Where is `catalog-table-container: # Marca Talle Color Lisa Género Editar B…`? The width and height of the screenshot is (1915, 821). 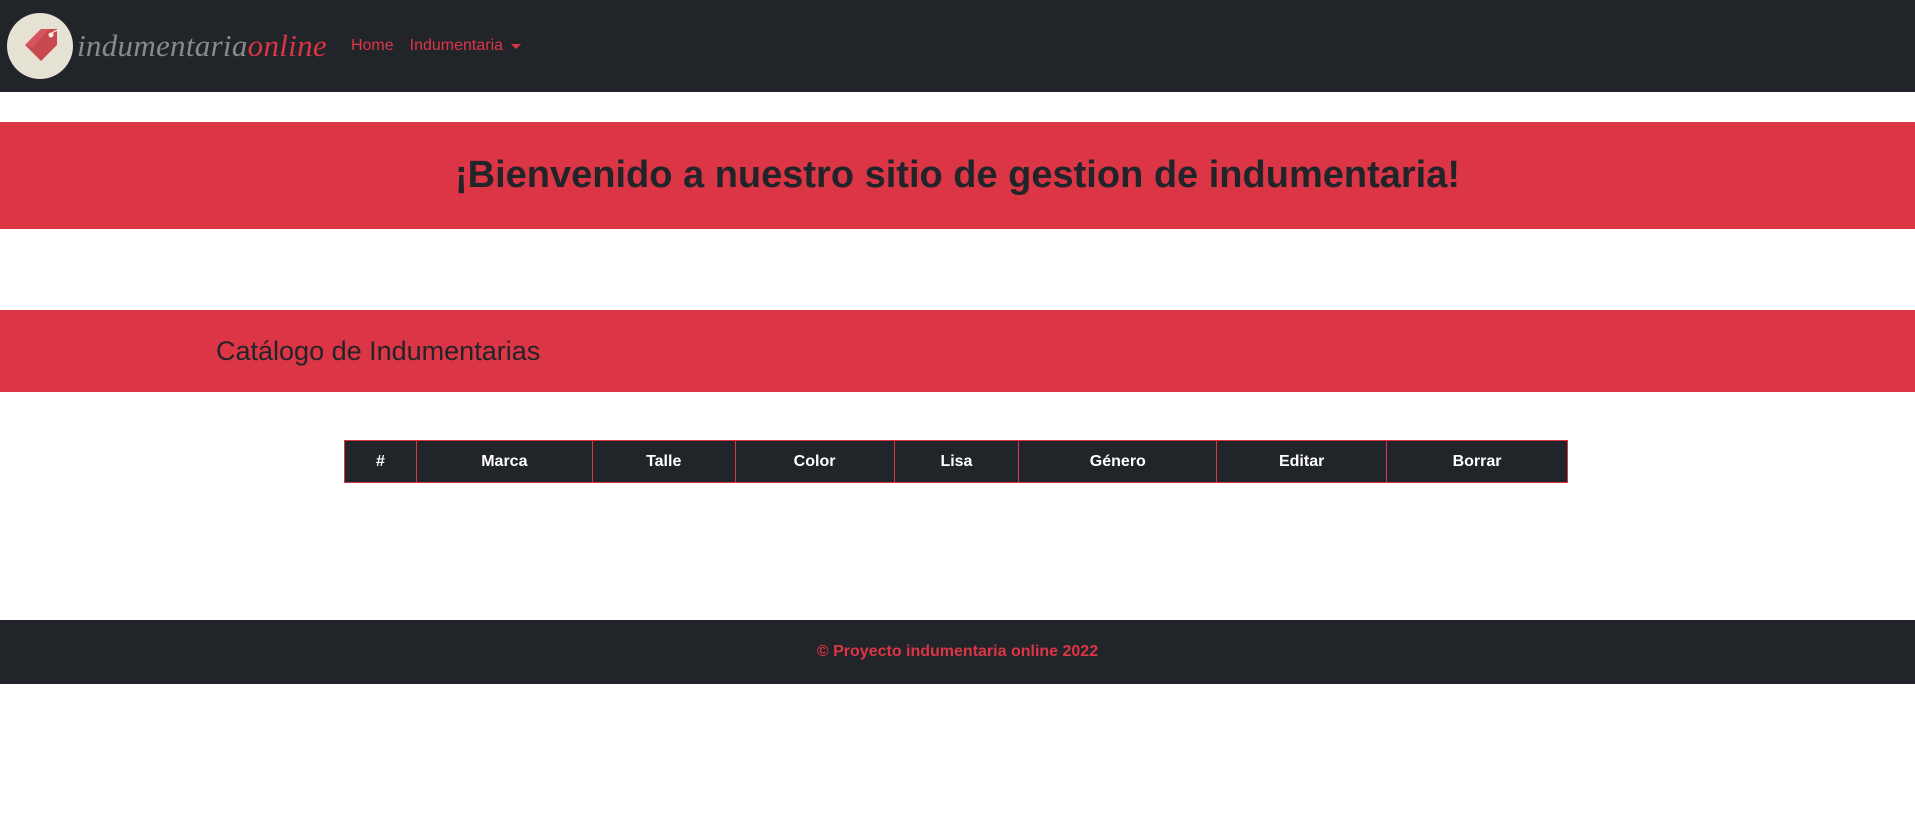 catalog-table-container: # Marca Talle Color Lisa Género Editar B… is located at coordinates (956, 461).